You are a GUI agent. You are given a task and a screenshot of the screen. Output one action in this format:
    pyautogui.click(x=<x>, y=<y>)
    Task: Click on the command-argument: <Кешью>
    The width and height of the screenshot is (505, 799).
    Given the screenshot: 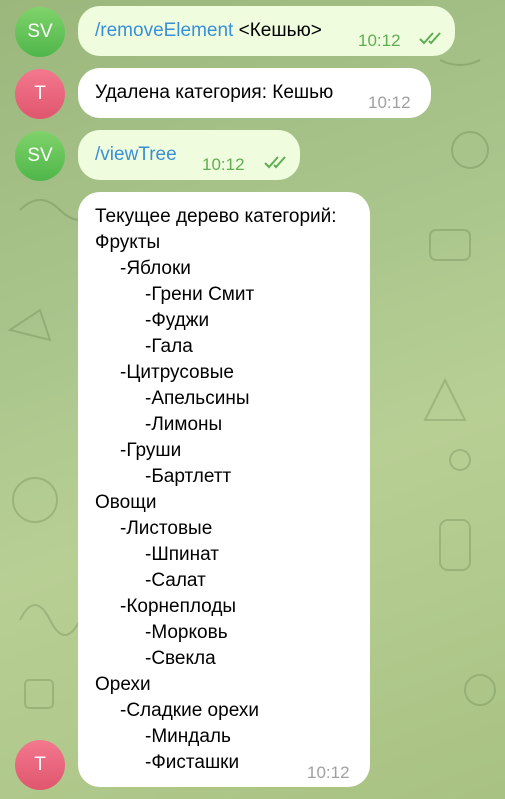 What is the action you would take?
    pyautogui.click(x=277, y=30)
    